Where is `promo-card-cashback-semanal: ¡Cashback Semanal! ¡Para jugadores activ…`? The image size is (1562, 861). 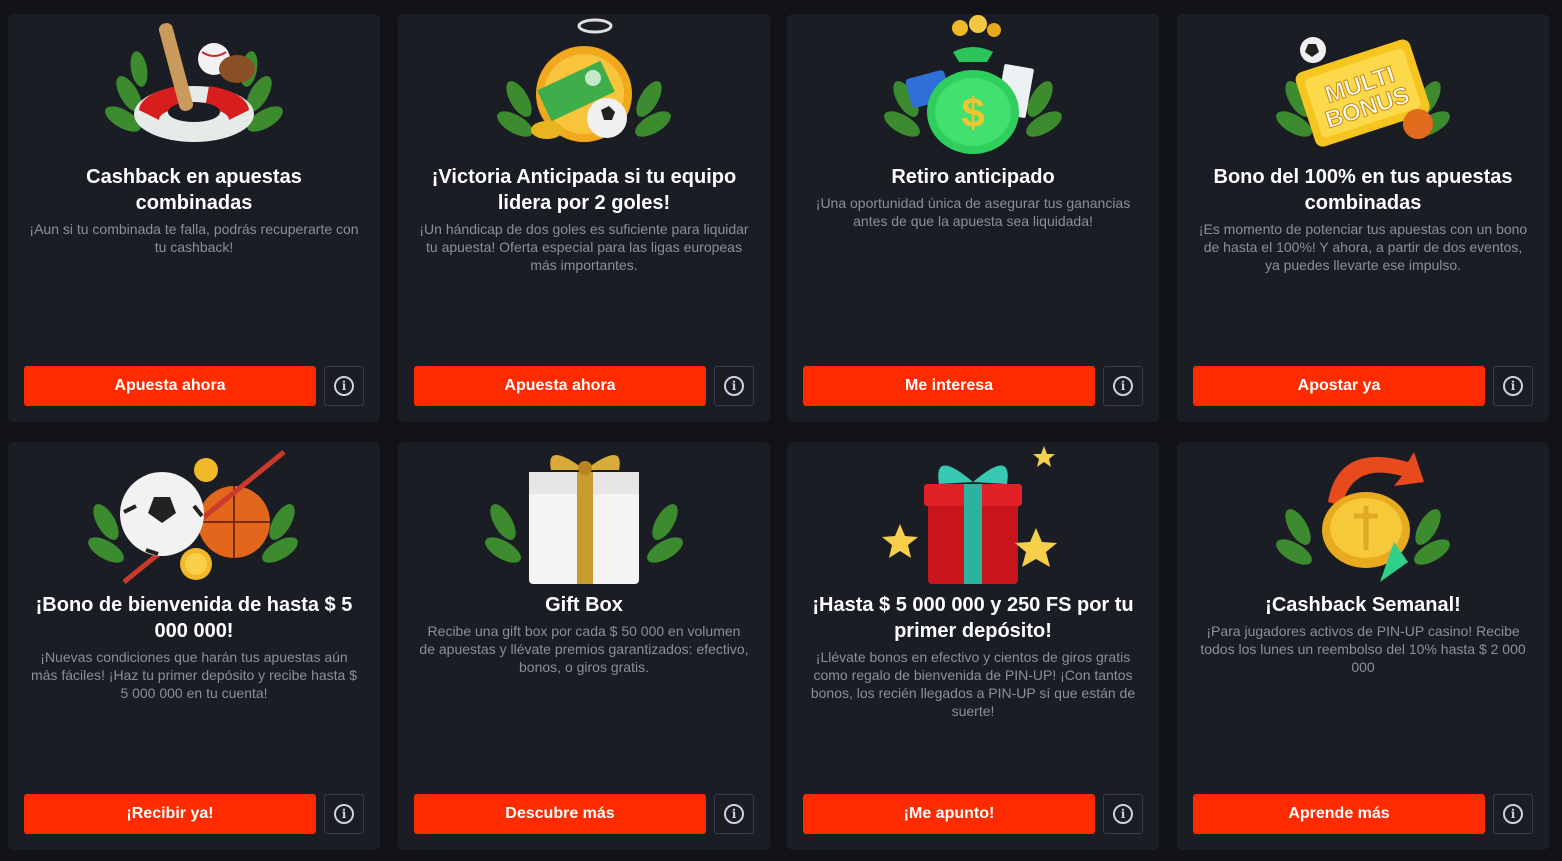
promo-card-cashback-semanal: ¡Cashback Semanal! ¡Para jugadores activ… is located at coordinates (1363, 646).